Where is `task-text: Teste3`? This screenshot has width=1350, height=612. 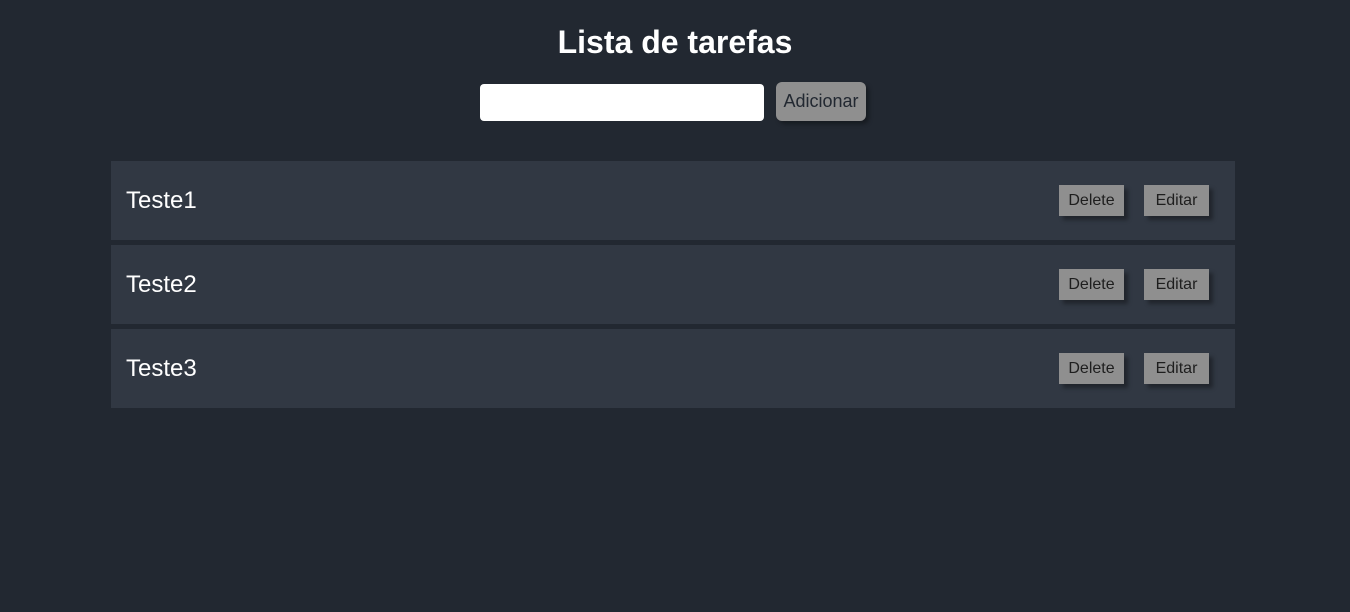 task-text: Teste3 is located at coordinates (161, 368).